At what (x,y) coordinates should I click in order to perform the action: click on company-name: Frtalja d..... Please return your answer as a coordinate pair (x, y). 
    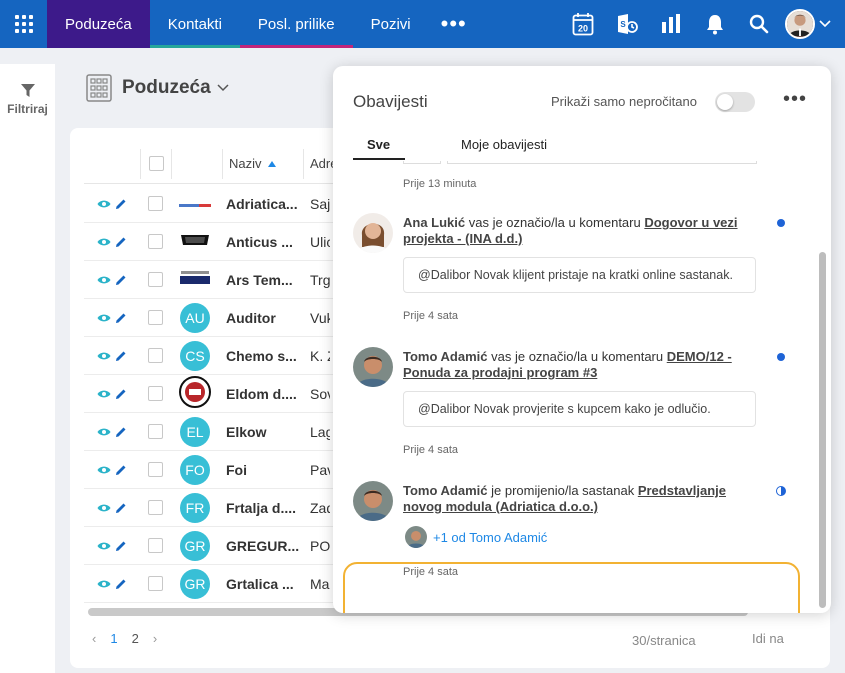
    Looking at the image, I should click on (260, 508).